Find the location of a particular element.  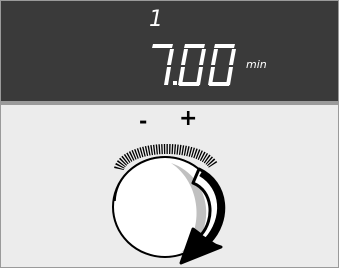

time-digit-0-second is located at coordinates (222, 65).